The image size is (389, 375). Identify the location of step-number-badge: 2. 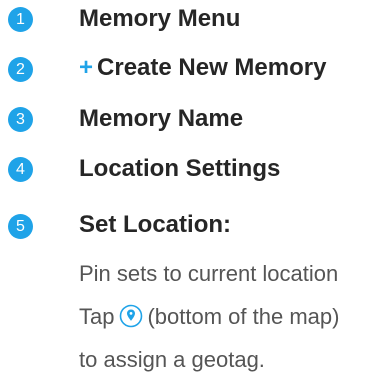
(20, 69).